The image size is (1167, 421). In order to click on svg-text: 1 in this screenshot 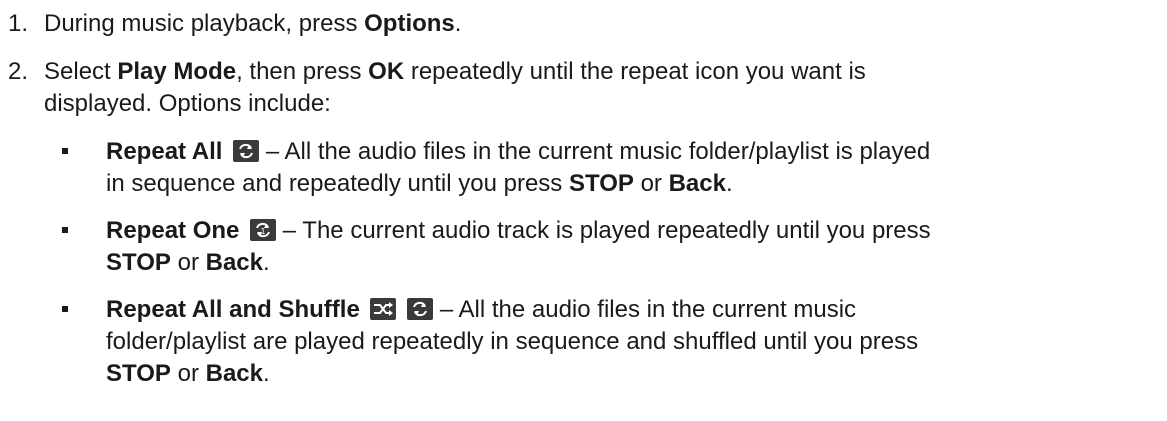, I will do `click(263, 231)`.